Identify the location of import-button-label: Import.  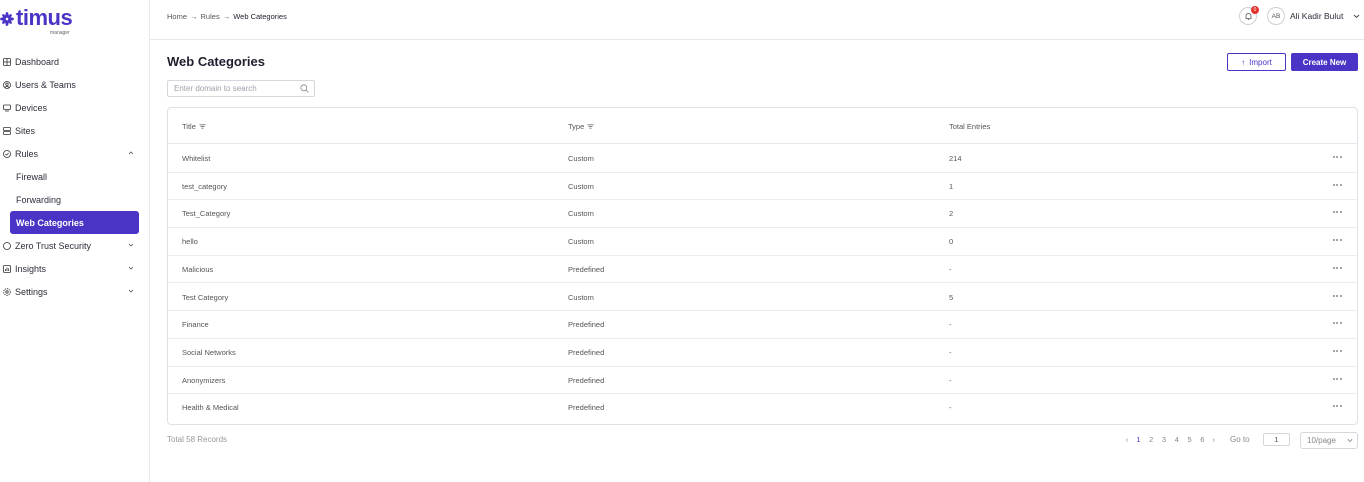
(1260, 62).